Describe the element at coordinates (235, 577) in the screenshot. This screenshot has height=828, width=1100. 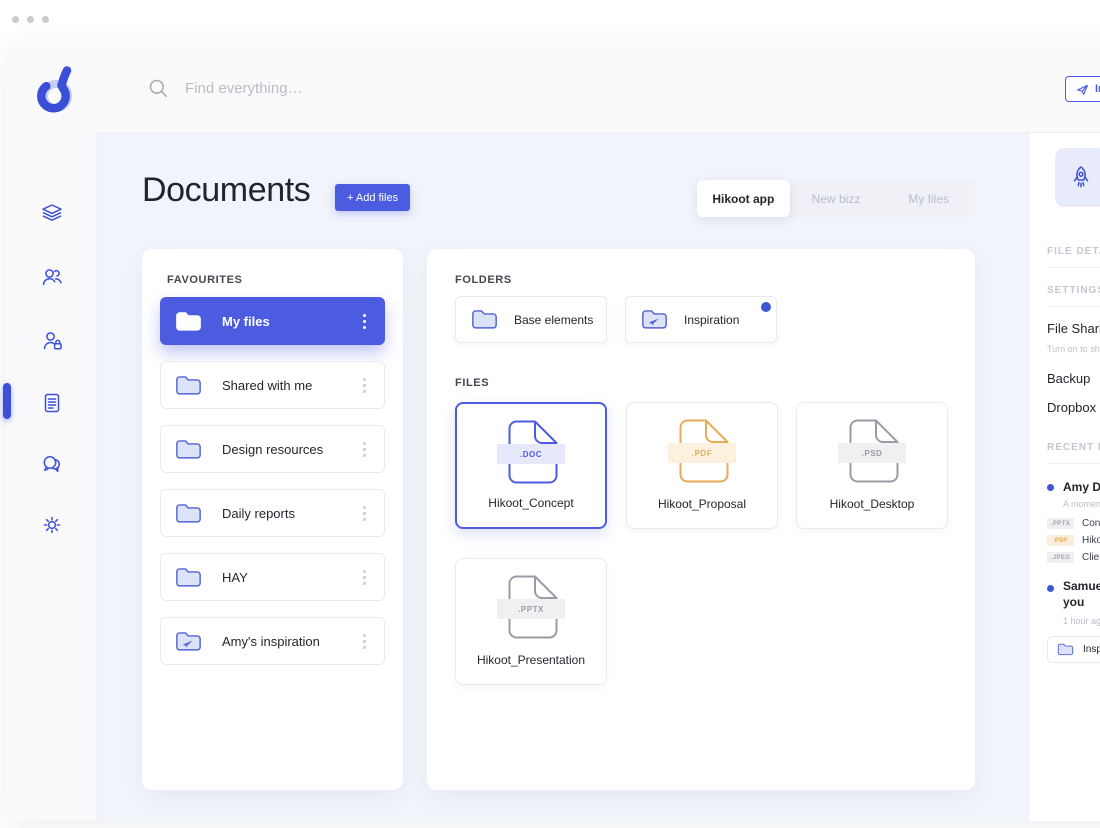
I see `favourite-label: HAY` at that location.